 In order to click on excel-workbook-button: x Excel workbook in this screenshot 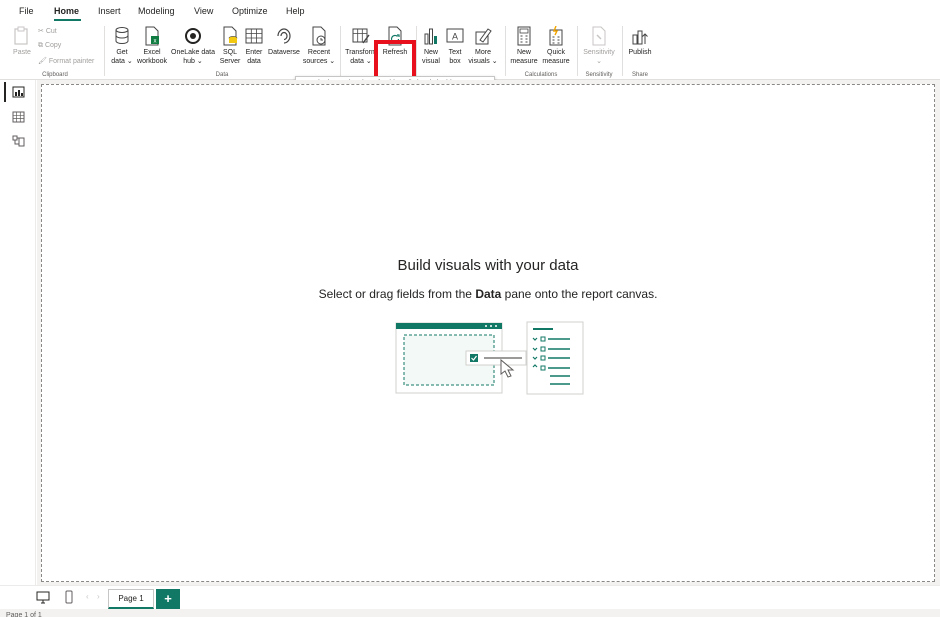, I will do `click(152, 46)`.